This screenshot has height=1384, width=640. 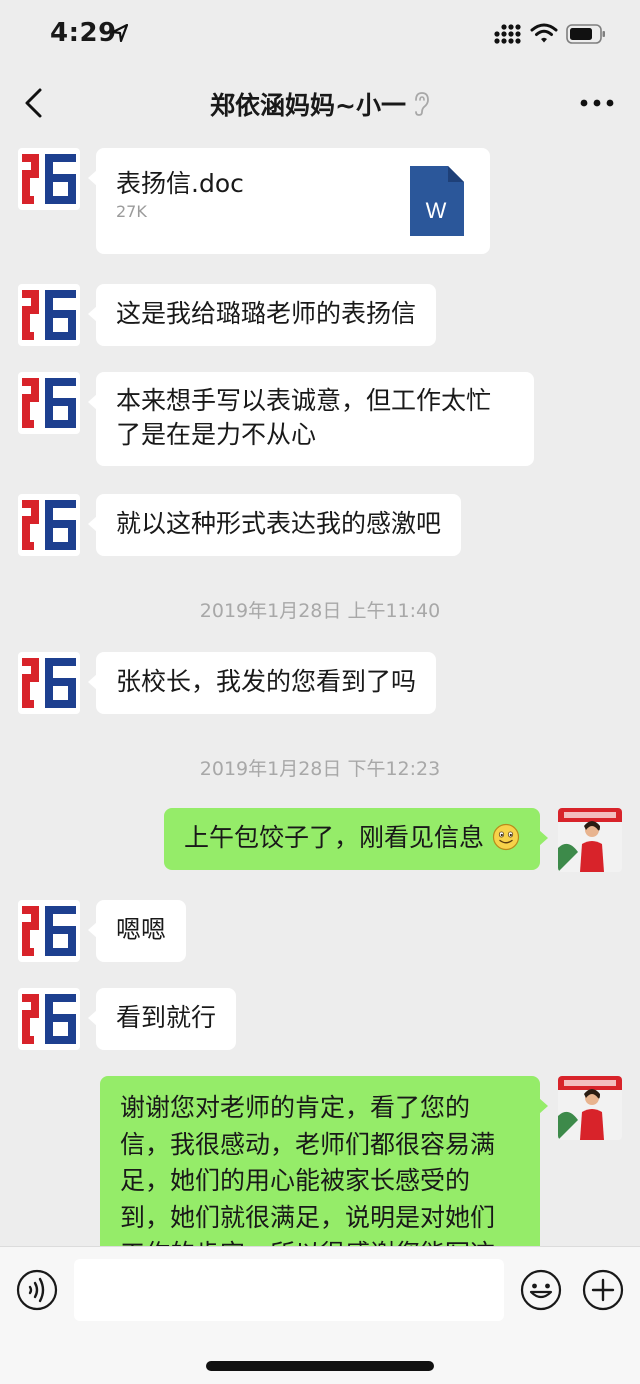 What do you see at coordinates (216, 434) in the screenshot?
I see `message-line: 了是在是力不从心` at bounding box center [216, 434].